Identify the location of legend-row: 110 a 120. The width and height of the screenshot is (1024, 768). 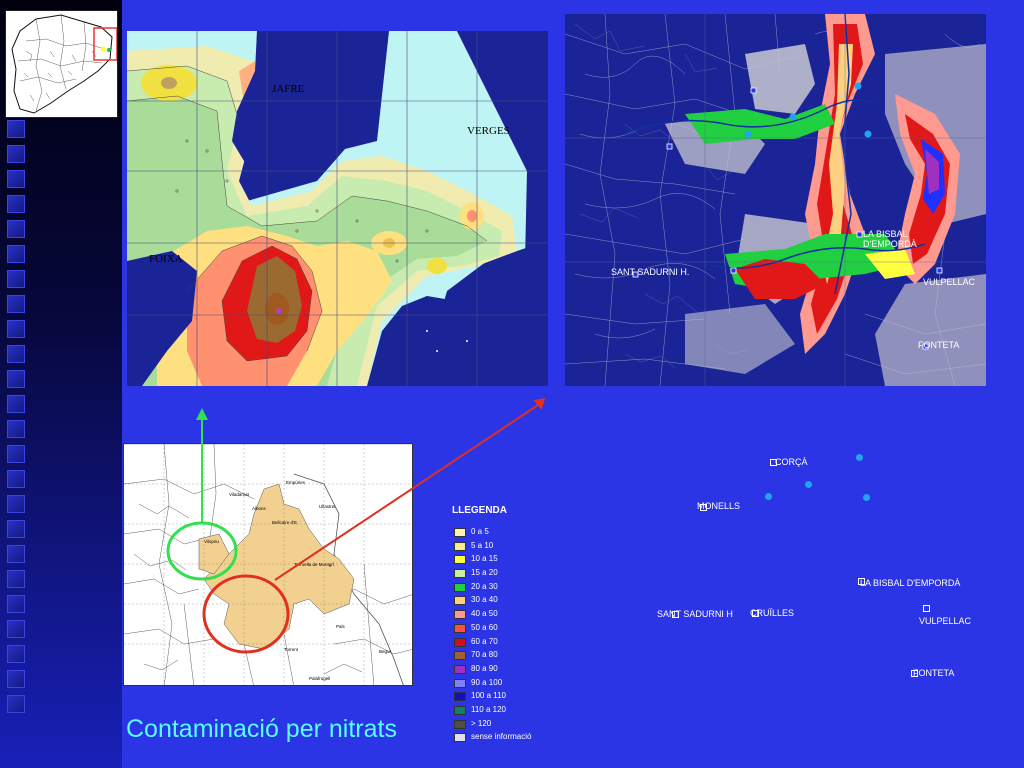
(514, 712).